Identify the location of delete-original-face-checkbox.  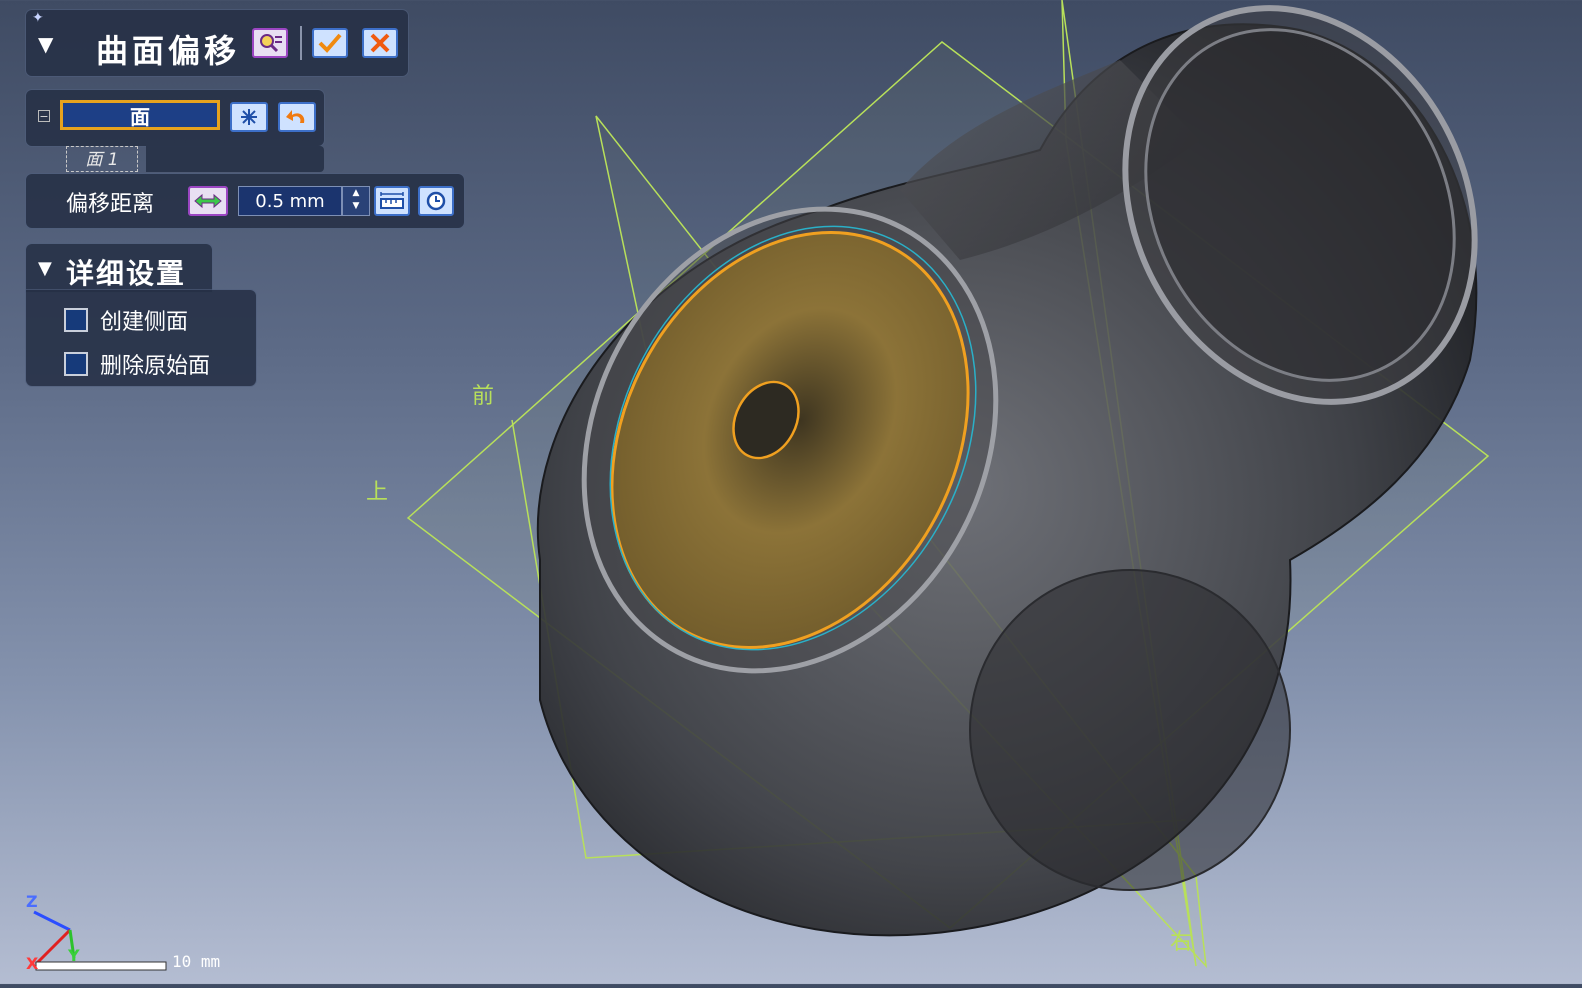
(76, 364).